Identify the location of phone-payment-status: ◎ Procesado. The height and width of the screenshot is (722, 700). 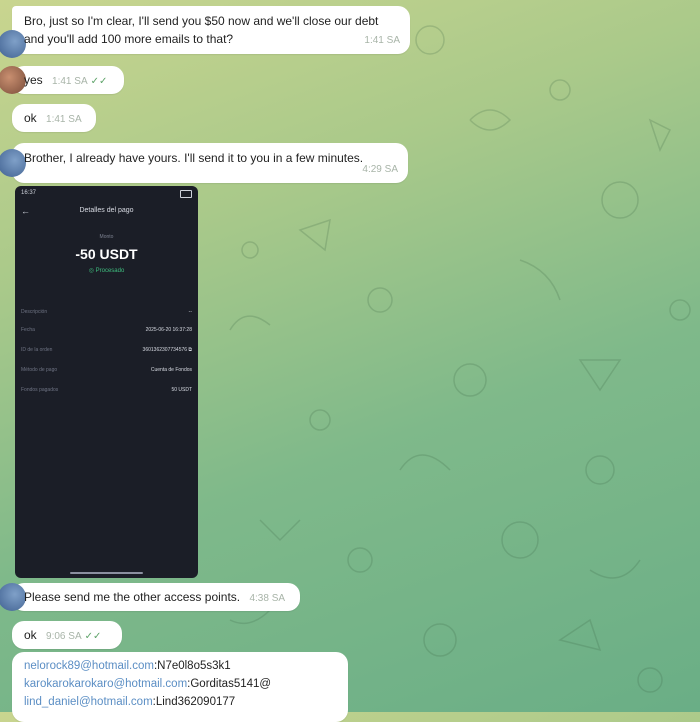
(106, 271).